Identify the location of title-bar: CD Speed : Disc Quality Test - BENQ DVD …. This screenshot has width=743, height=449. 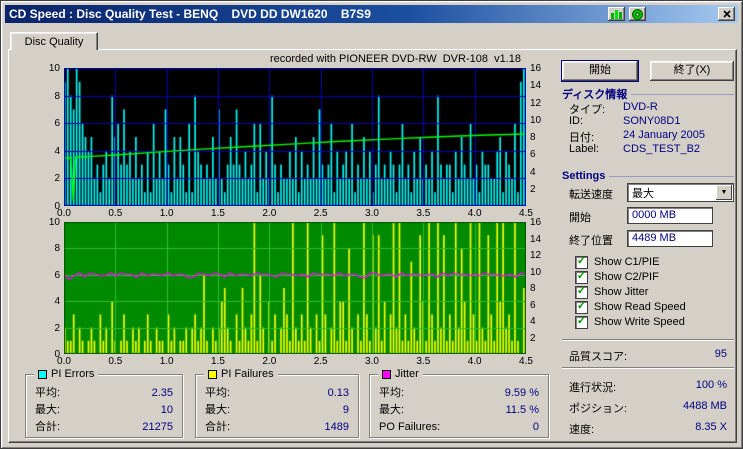
(371, 14).